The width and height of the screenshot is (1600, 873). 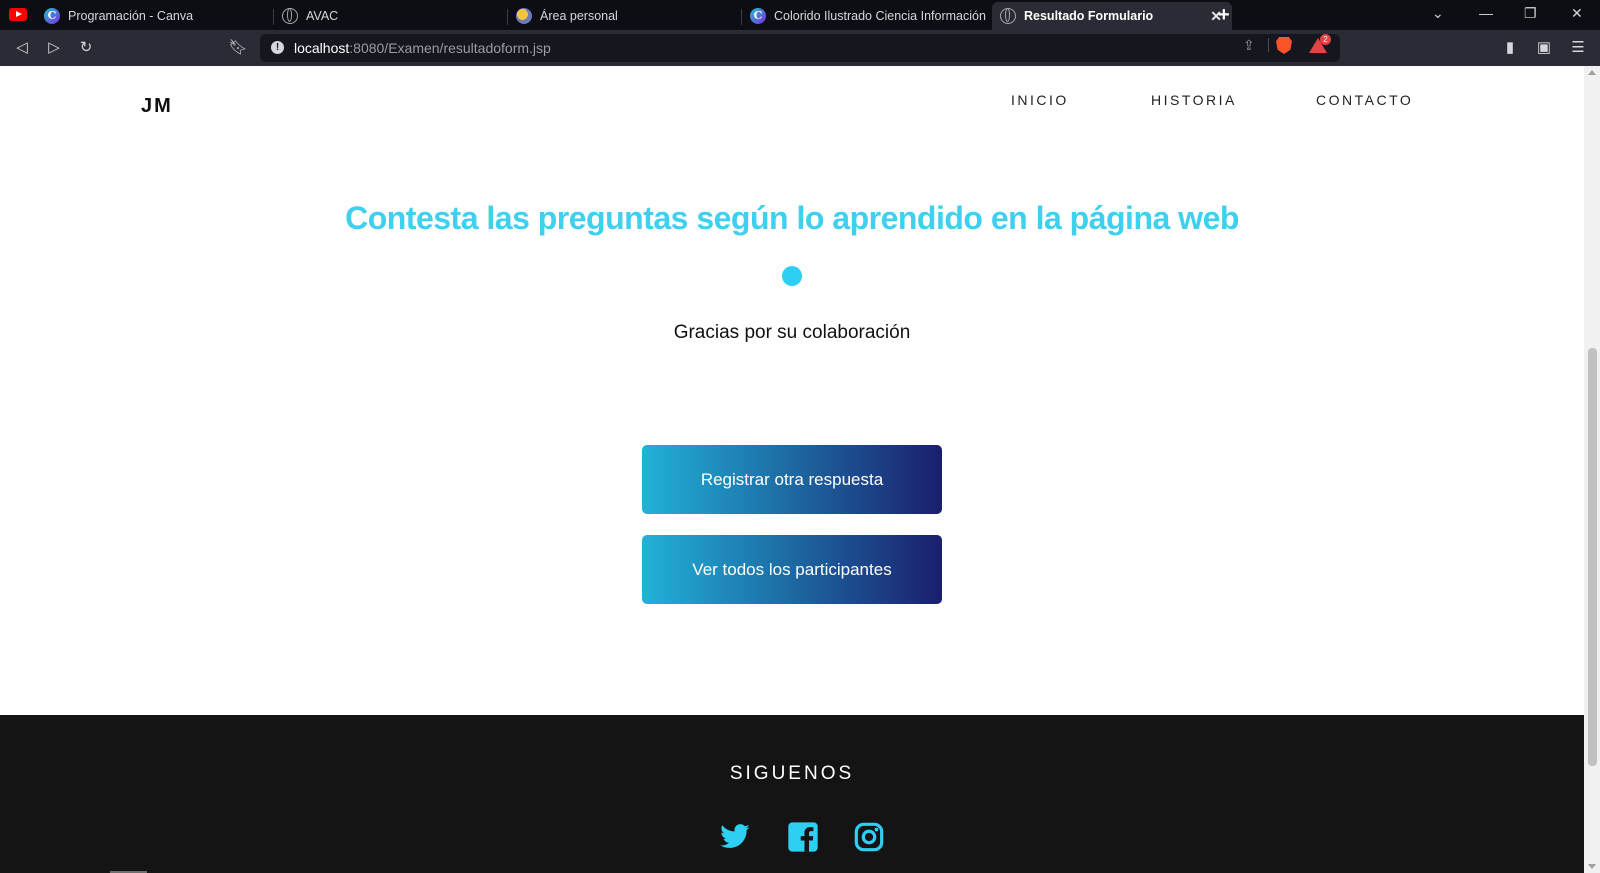 I want to click on tab-search-chevron-icon: ⌄, so click(x=1438, y=13).